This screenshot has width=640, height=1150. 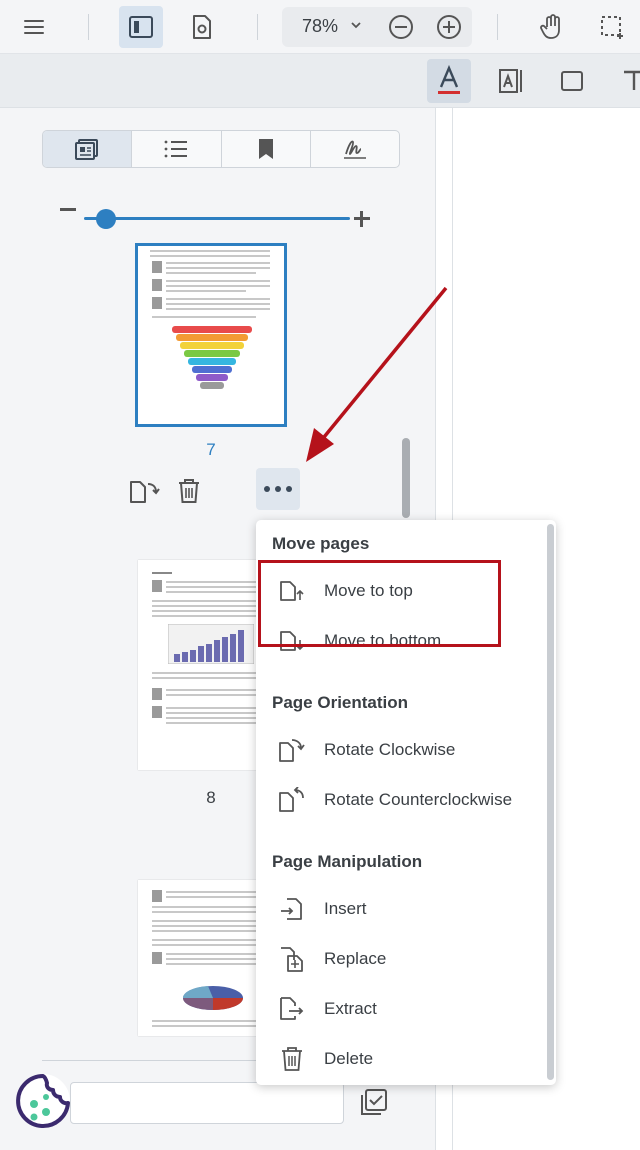 I want to click on chevron-down-icon, so click(x=356, y=25).